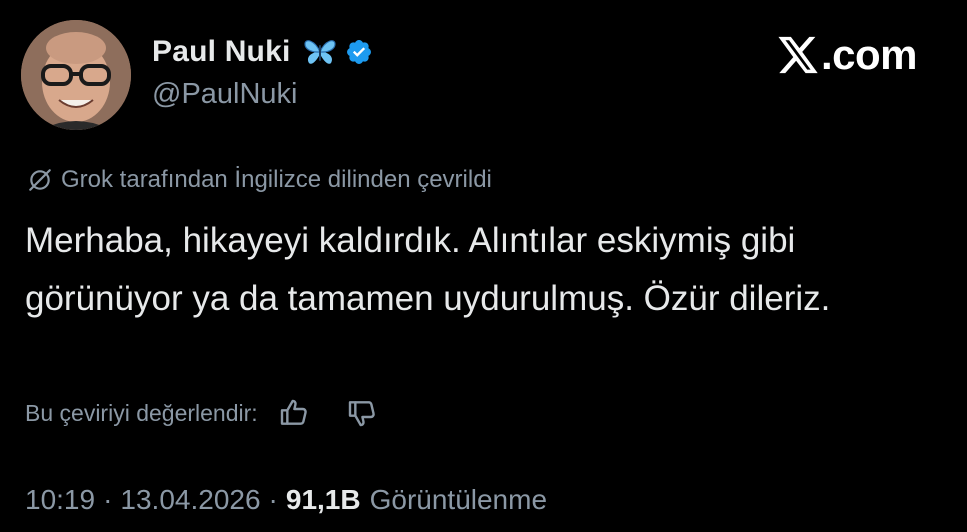  Describe the element at coordinates (798, 55) in the screenshot. I see `x-logo-icon` at that location.